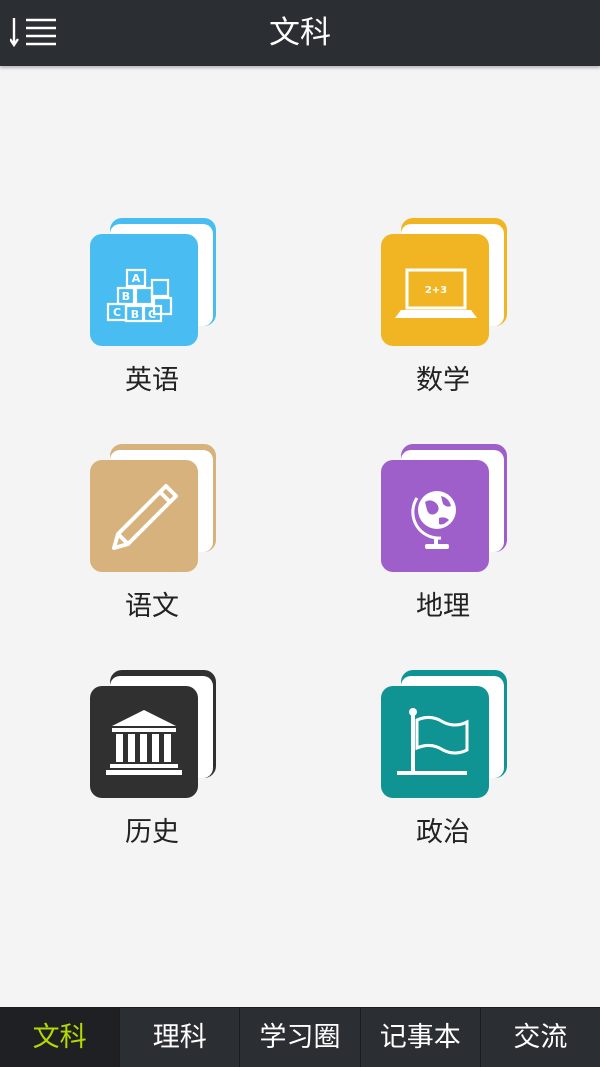 This screenshot has height=1067, width=600. I want to click on bottom-tab-bar: 文科 理科 学习圈 记事本 交流, so click(300, 1037).